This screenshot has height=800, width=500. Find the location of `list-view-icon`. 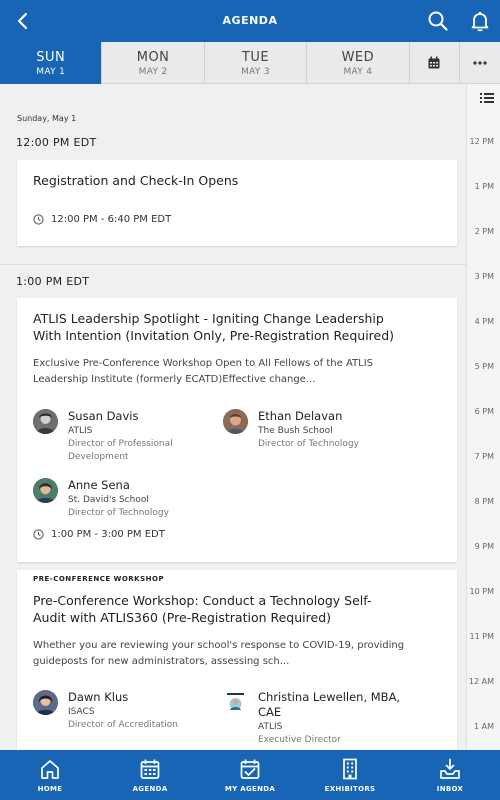

list-view-icon is located at coordinates (487, 98).